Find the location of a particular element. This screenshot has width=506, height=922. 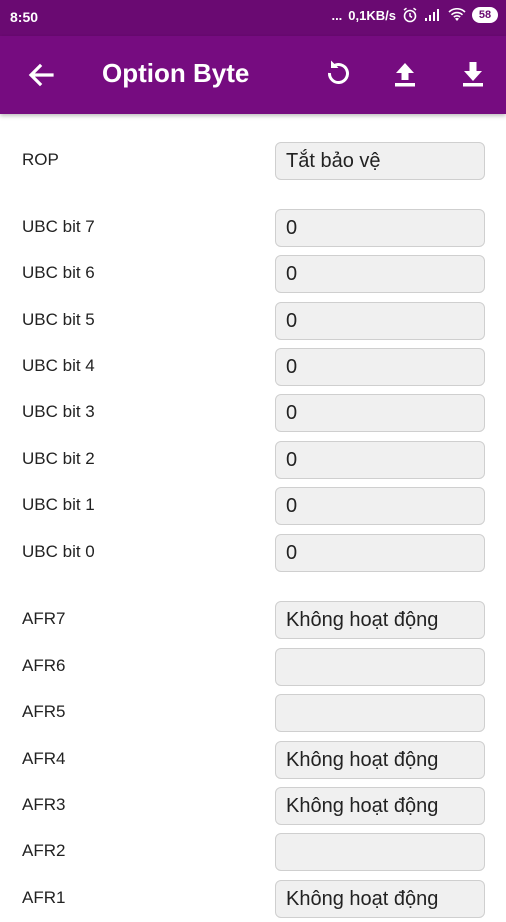

option-label: UBC bit 1 is located at coordinates (58, 504).